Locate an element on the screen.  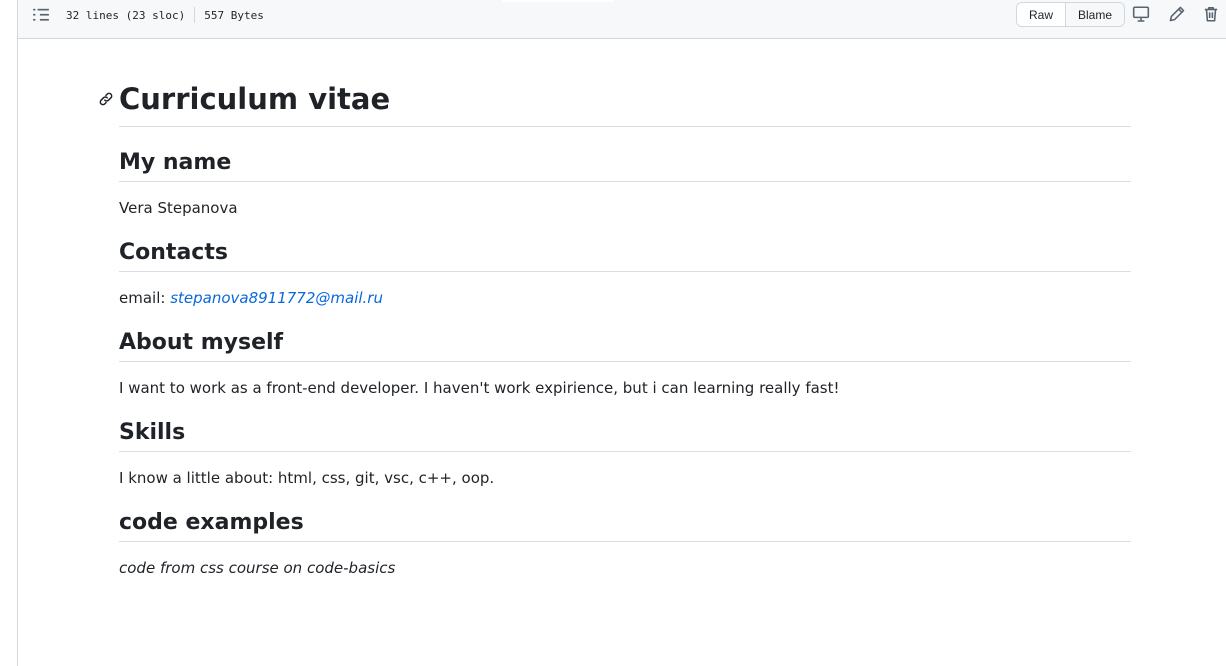
section-heading-contacts: Contacts is located at coordinates (625, 255).